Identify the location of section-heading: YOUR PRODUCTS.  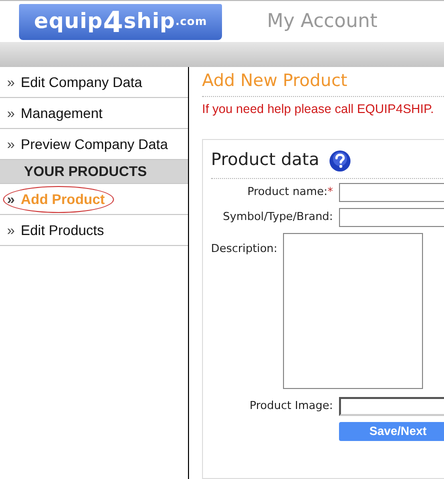
(94, 172).